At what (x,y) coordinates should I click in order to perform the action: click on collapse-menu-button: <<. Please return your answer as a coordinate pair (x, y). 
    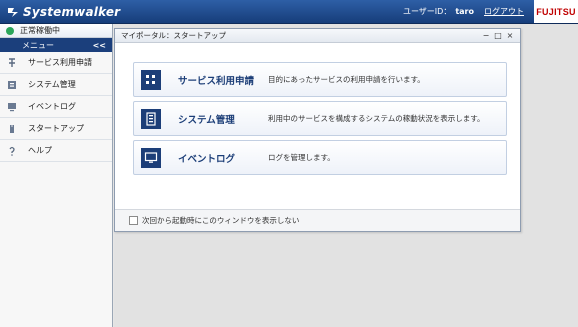
    Looking at the image, I should click on (99, 45).